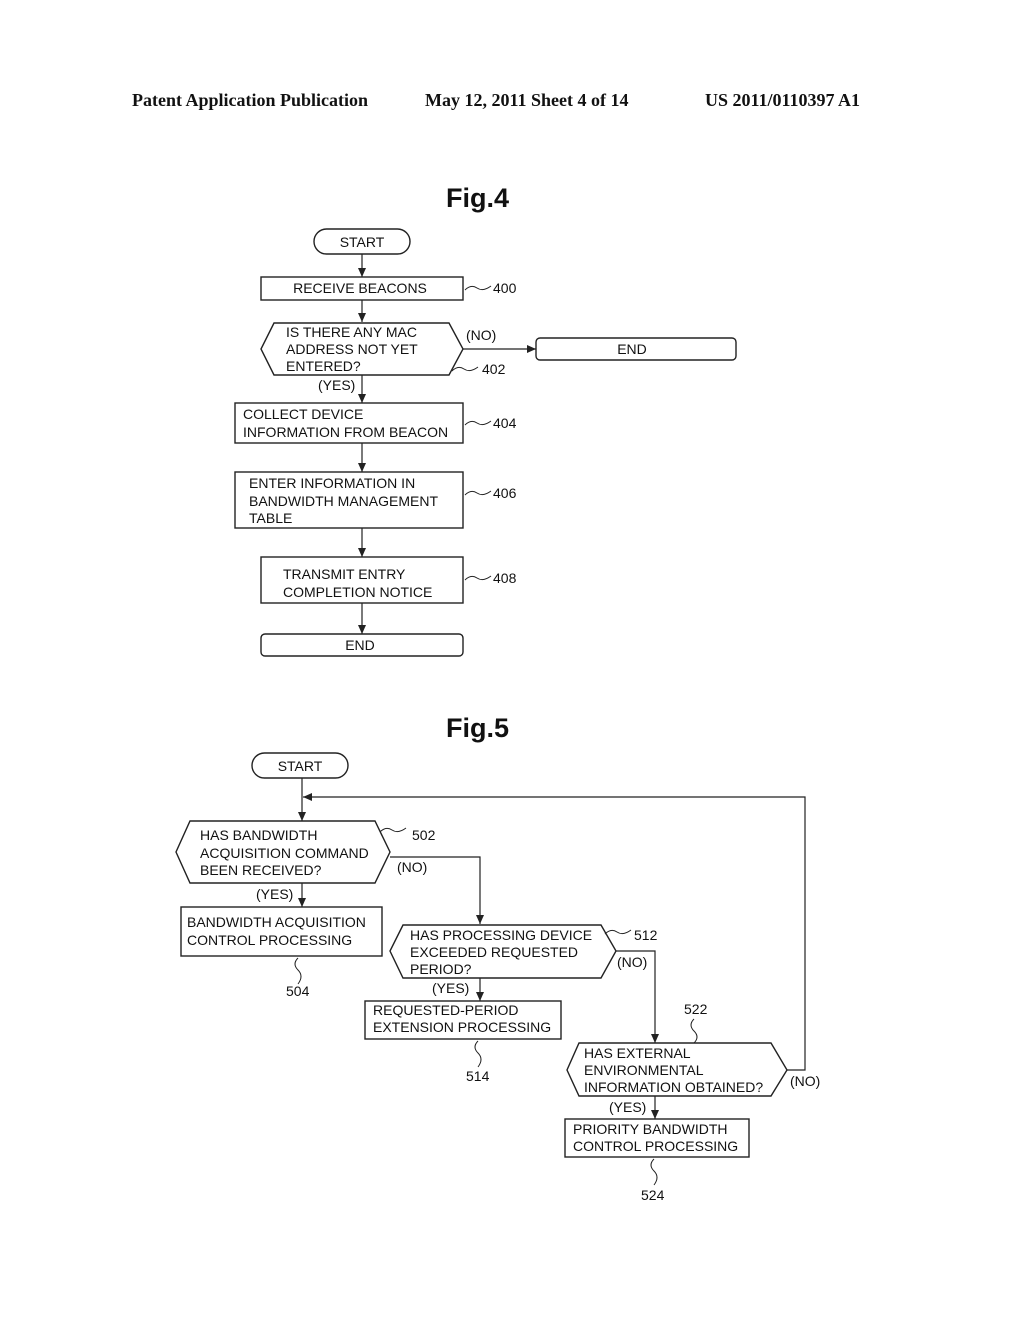 This screenshot has width=1024, height=1320. I want to click on fig4-start-terminal: START, so click(362, 241).